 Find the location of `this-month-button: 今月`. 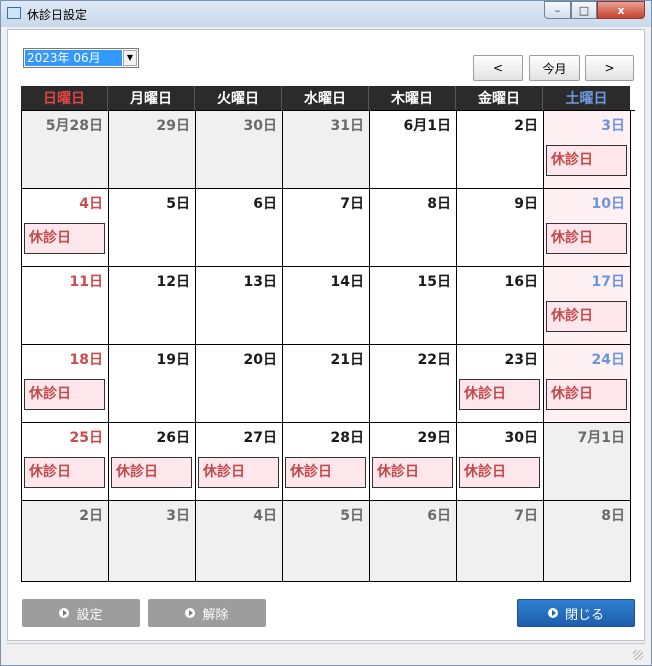

this-month-button: 今月 is located at coordinates (554, 68).